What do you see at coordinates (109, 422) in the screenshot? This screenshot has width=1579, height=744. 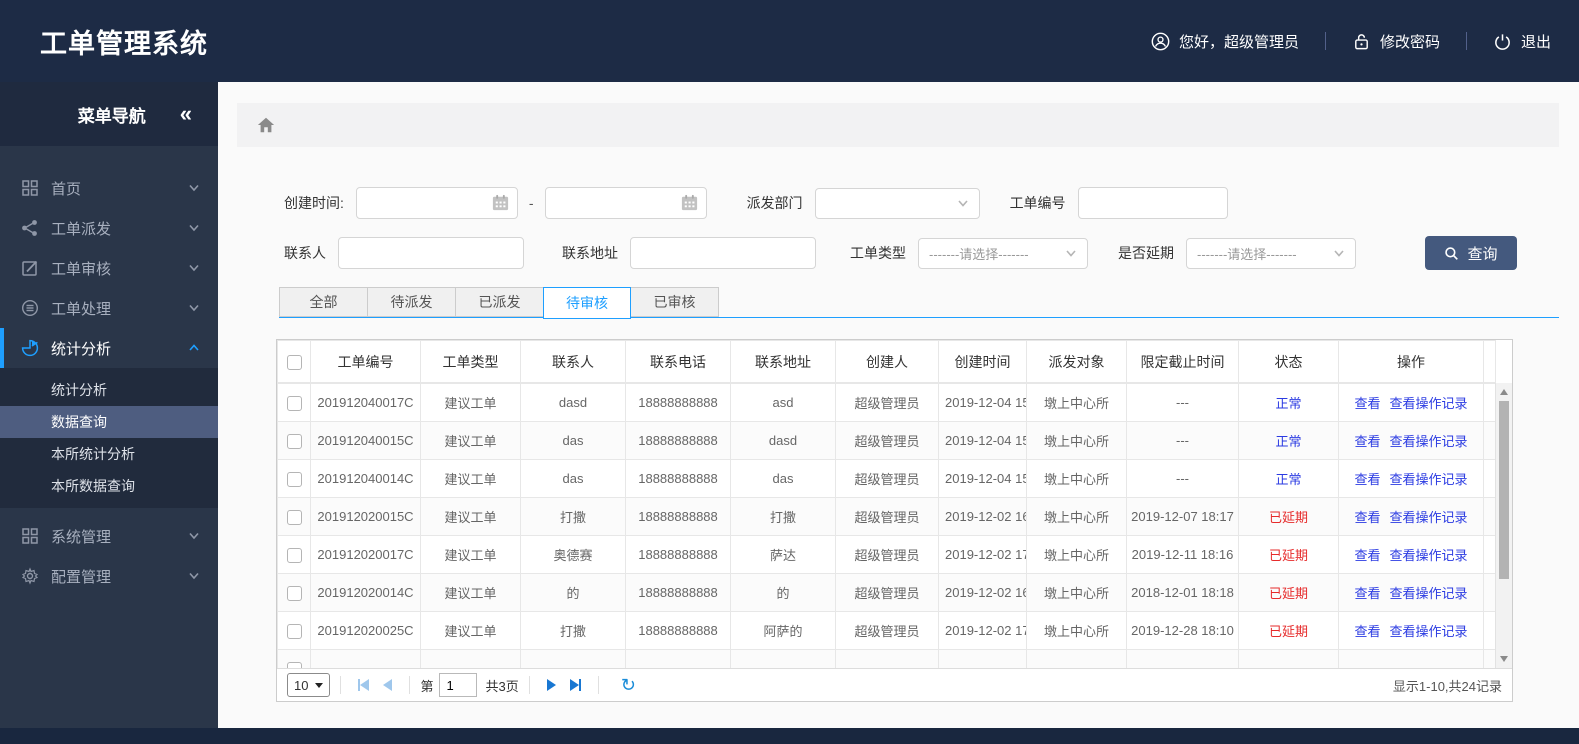 I see `sidebar-subitem: 数据查询` at bounding box center [109, 422].